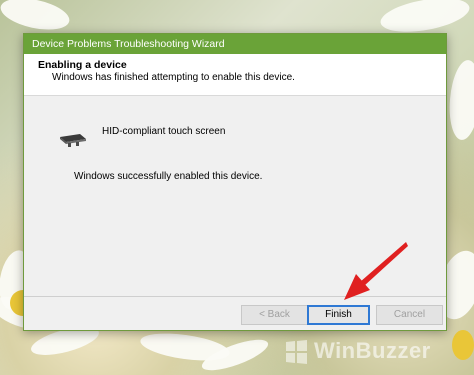 The width and height of the screenshot is (474, 375). I want to click on watermark-text: WinBuzzer, so click(372, 350).